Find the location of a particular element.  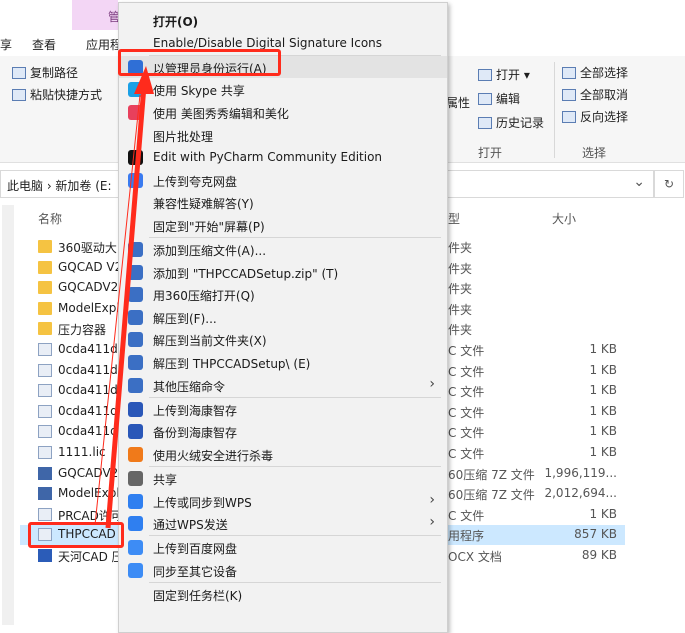

annotation-arrow-thin-line is located at coordinates (117, 310).